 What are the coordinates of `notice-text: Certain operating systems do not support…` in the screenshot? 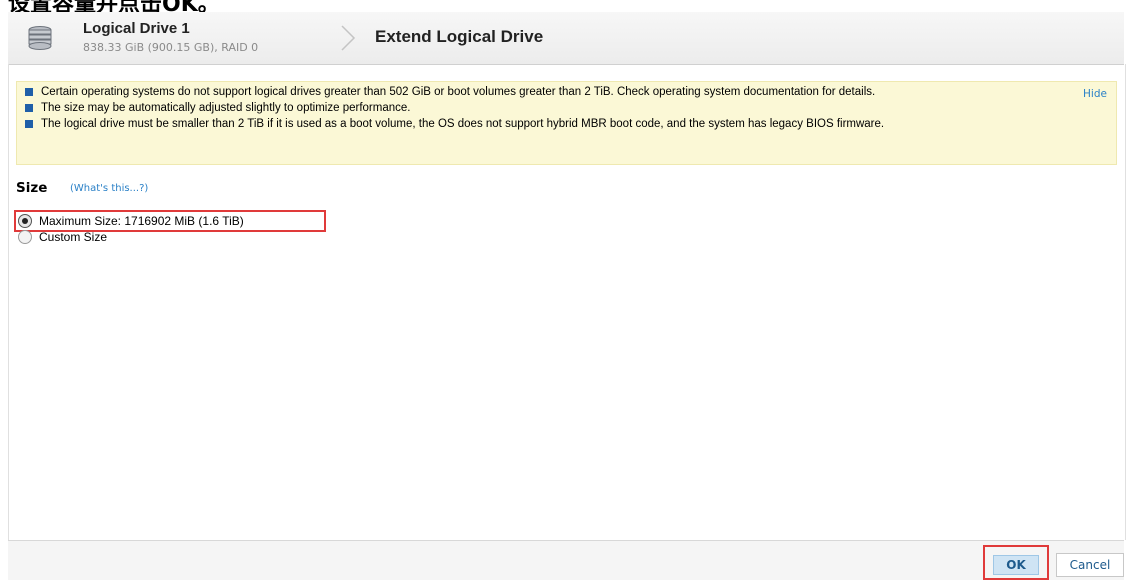 It's located at (458, 92).